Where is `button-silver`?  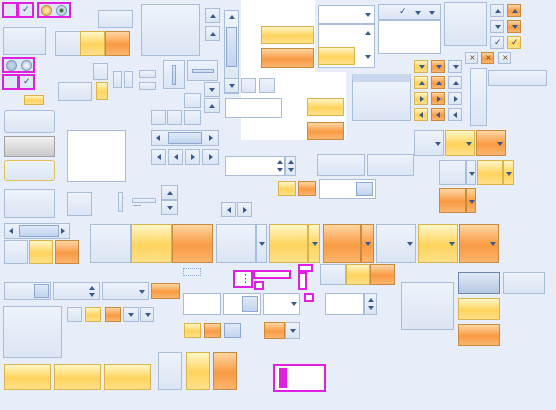 button-silver is located at coordinates (29, 146).